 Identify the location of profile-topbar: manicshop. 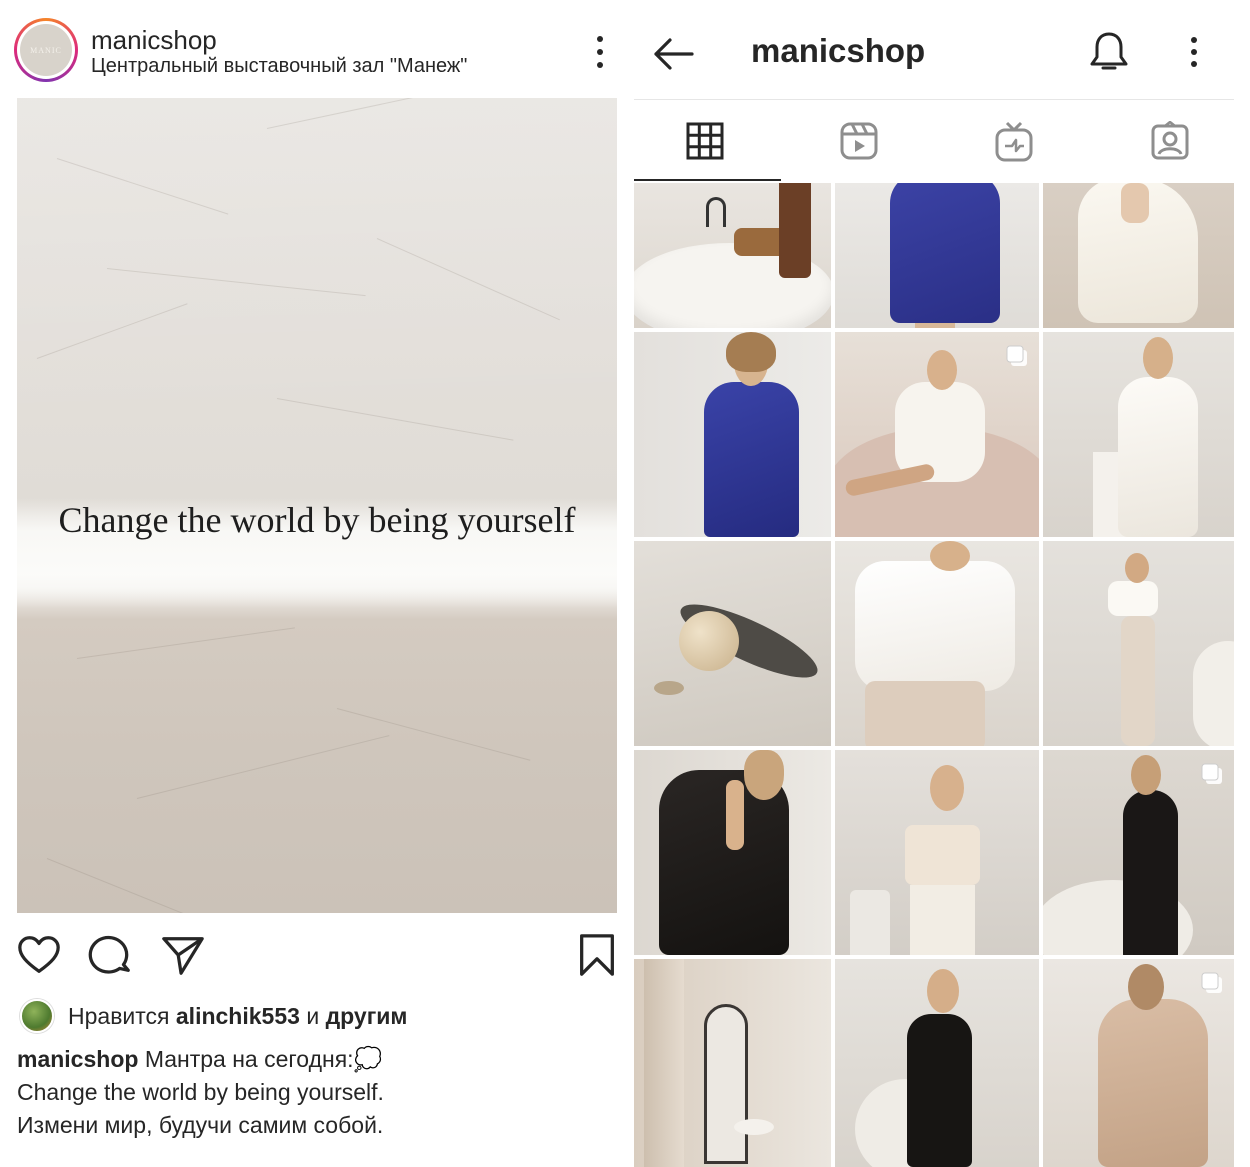
(934, 50).